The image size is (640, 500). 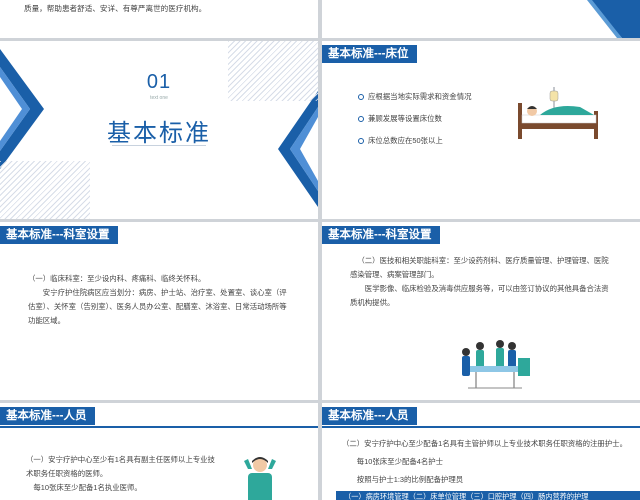 What do you see at coordinates (87, 488) in the screenshot?
I see `para-2: 每10张床至少配备1名执业医师。` at bounding box center [87, 488].